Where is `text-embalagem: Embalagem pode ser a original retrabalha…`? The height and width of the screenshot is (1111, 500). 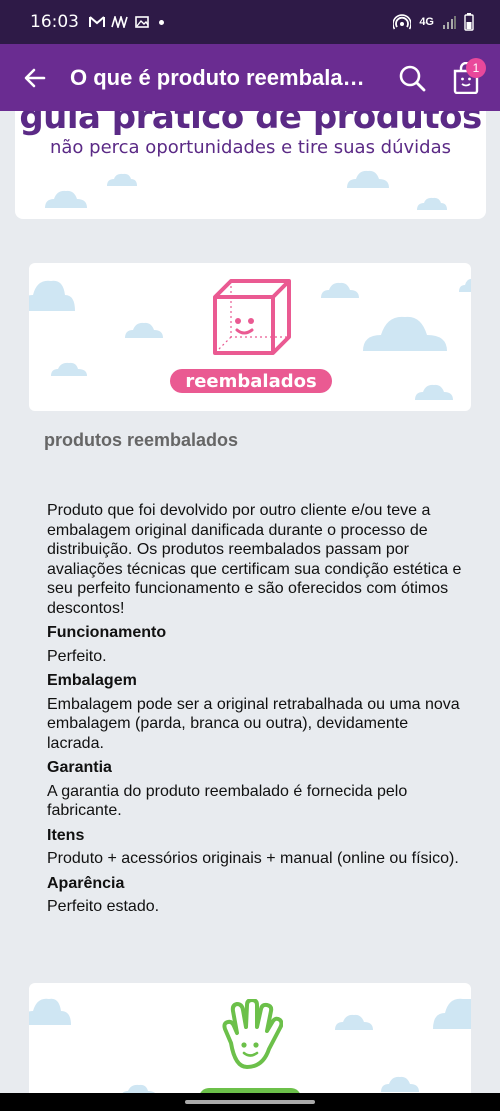 text-embalagem: Embalagem pode ser a original retrabalha… is located at coordinates (253, 723).